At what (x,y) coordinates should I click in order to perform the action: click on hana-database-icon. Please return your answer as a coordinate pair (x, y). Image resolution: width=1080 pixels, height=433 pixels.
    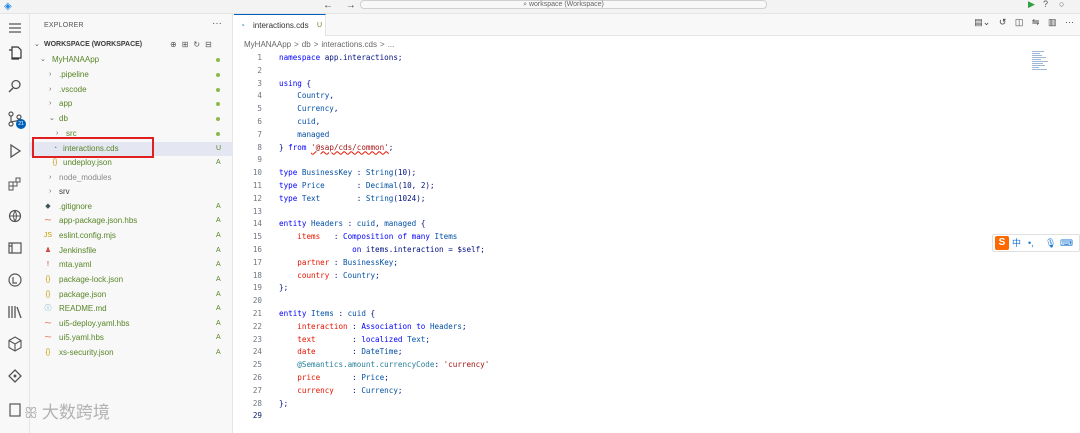
    Looking at the image, I should click on (15, 344).